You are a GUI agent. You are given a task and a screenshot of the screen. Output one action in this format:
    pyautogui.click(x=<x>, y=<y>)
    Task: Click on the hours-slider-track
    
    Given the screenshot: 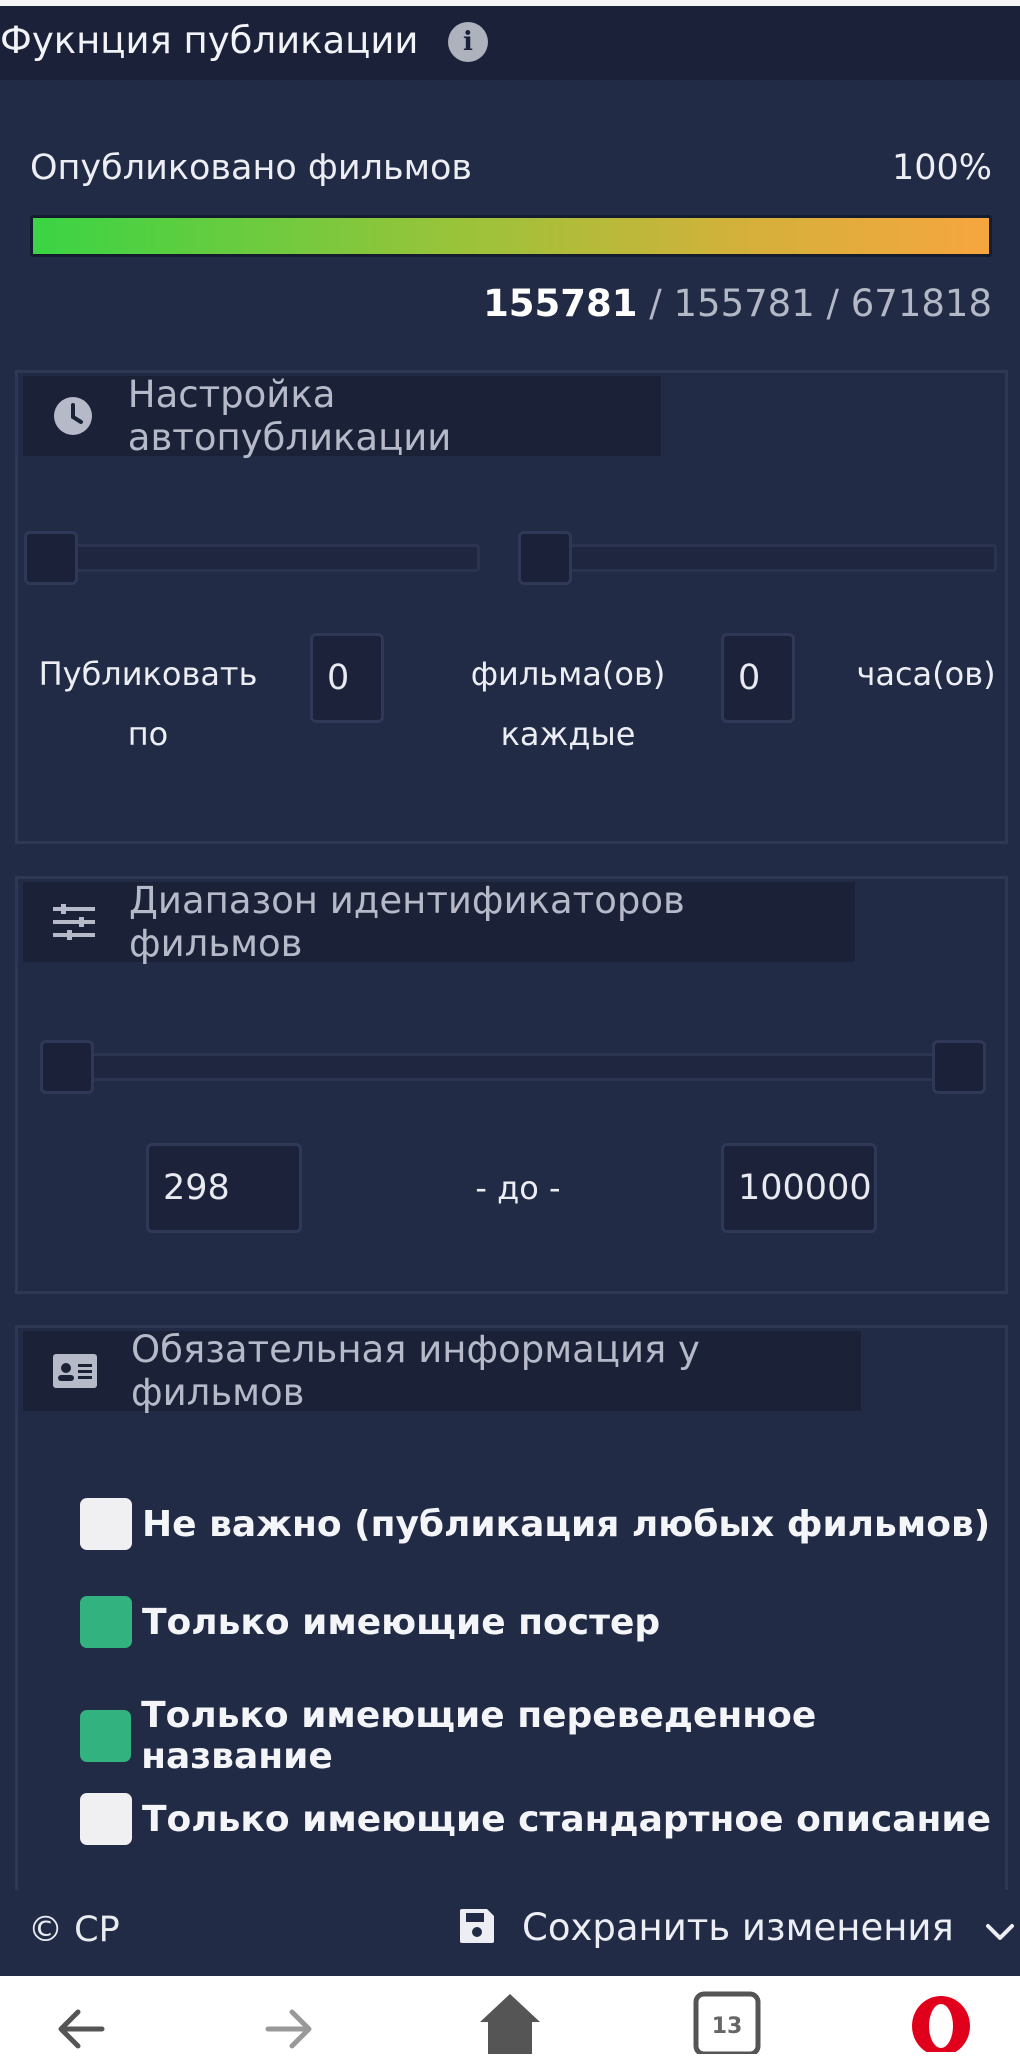 What is the action you would take?
    pyautogui.click(x=768, y=558)
    